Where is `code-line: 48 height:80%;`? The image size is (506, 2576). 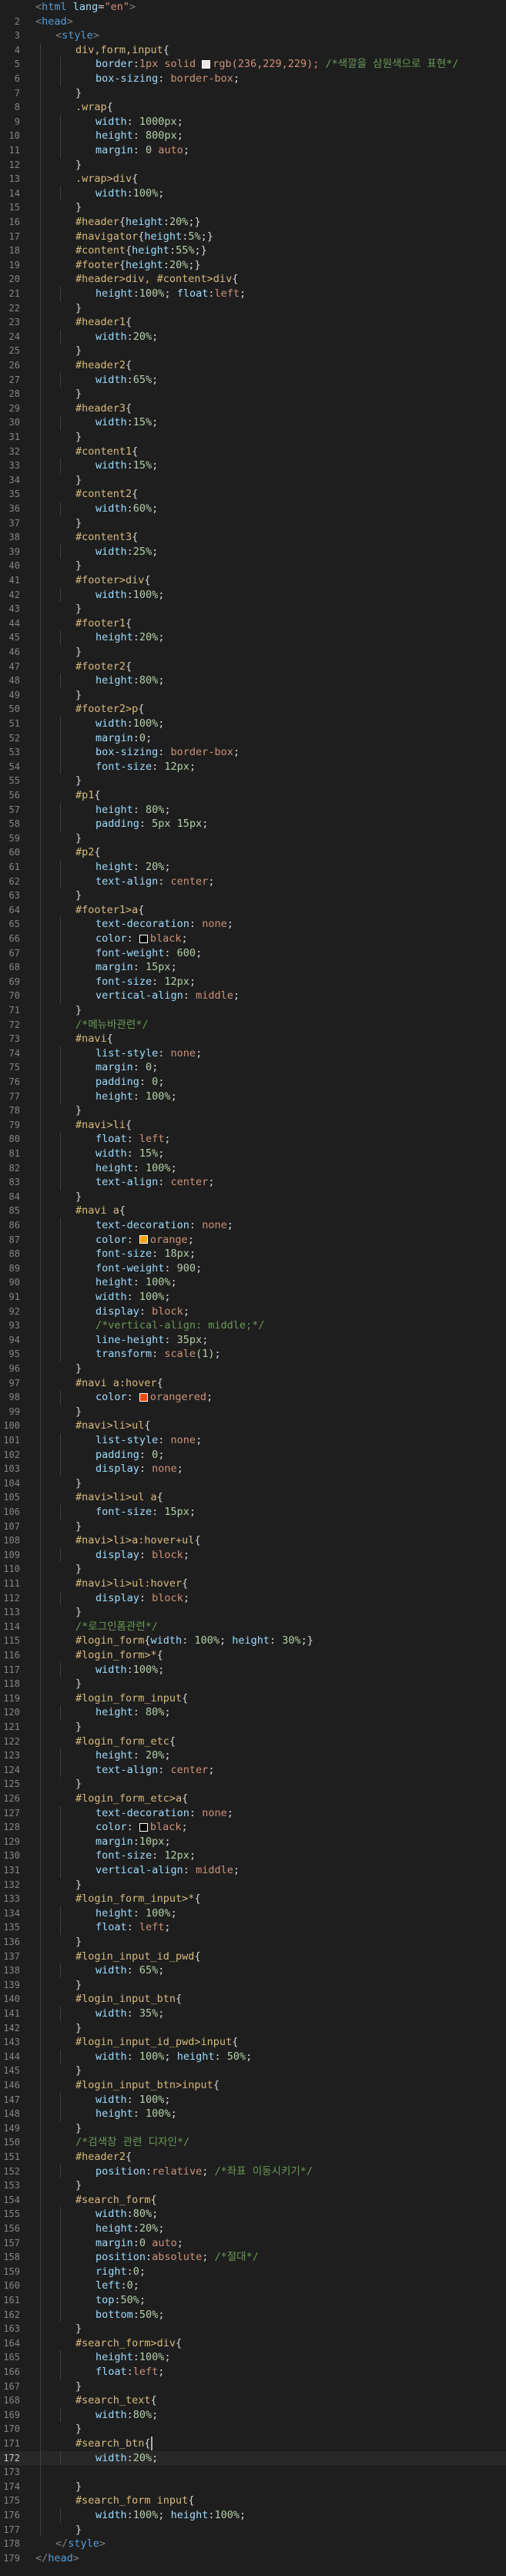 code-line: 48 height:80%; is located at coordinates (253, 680).